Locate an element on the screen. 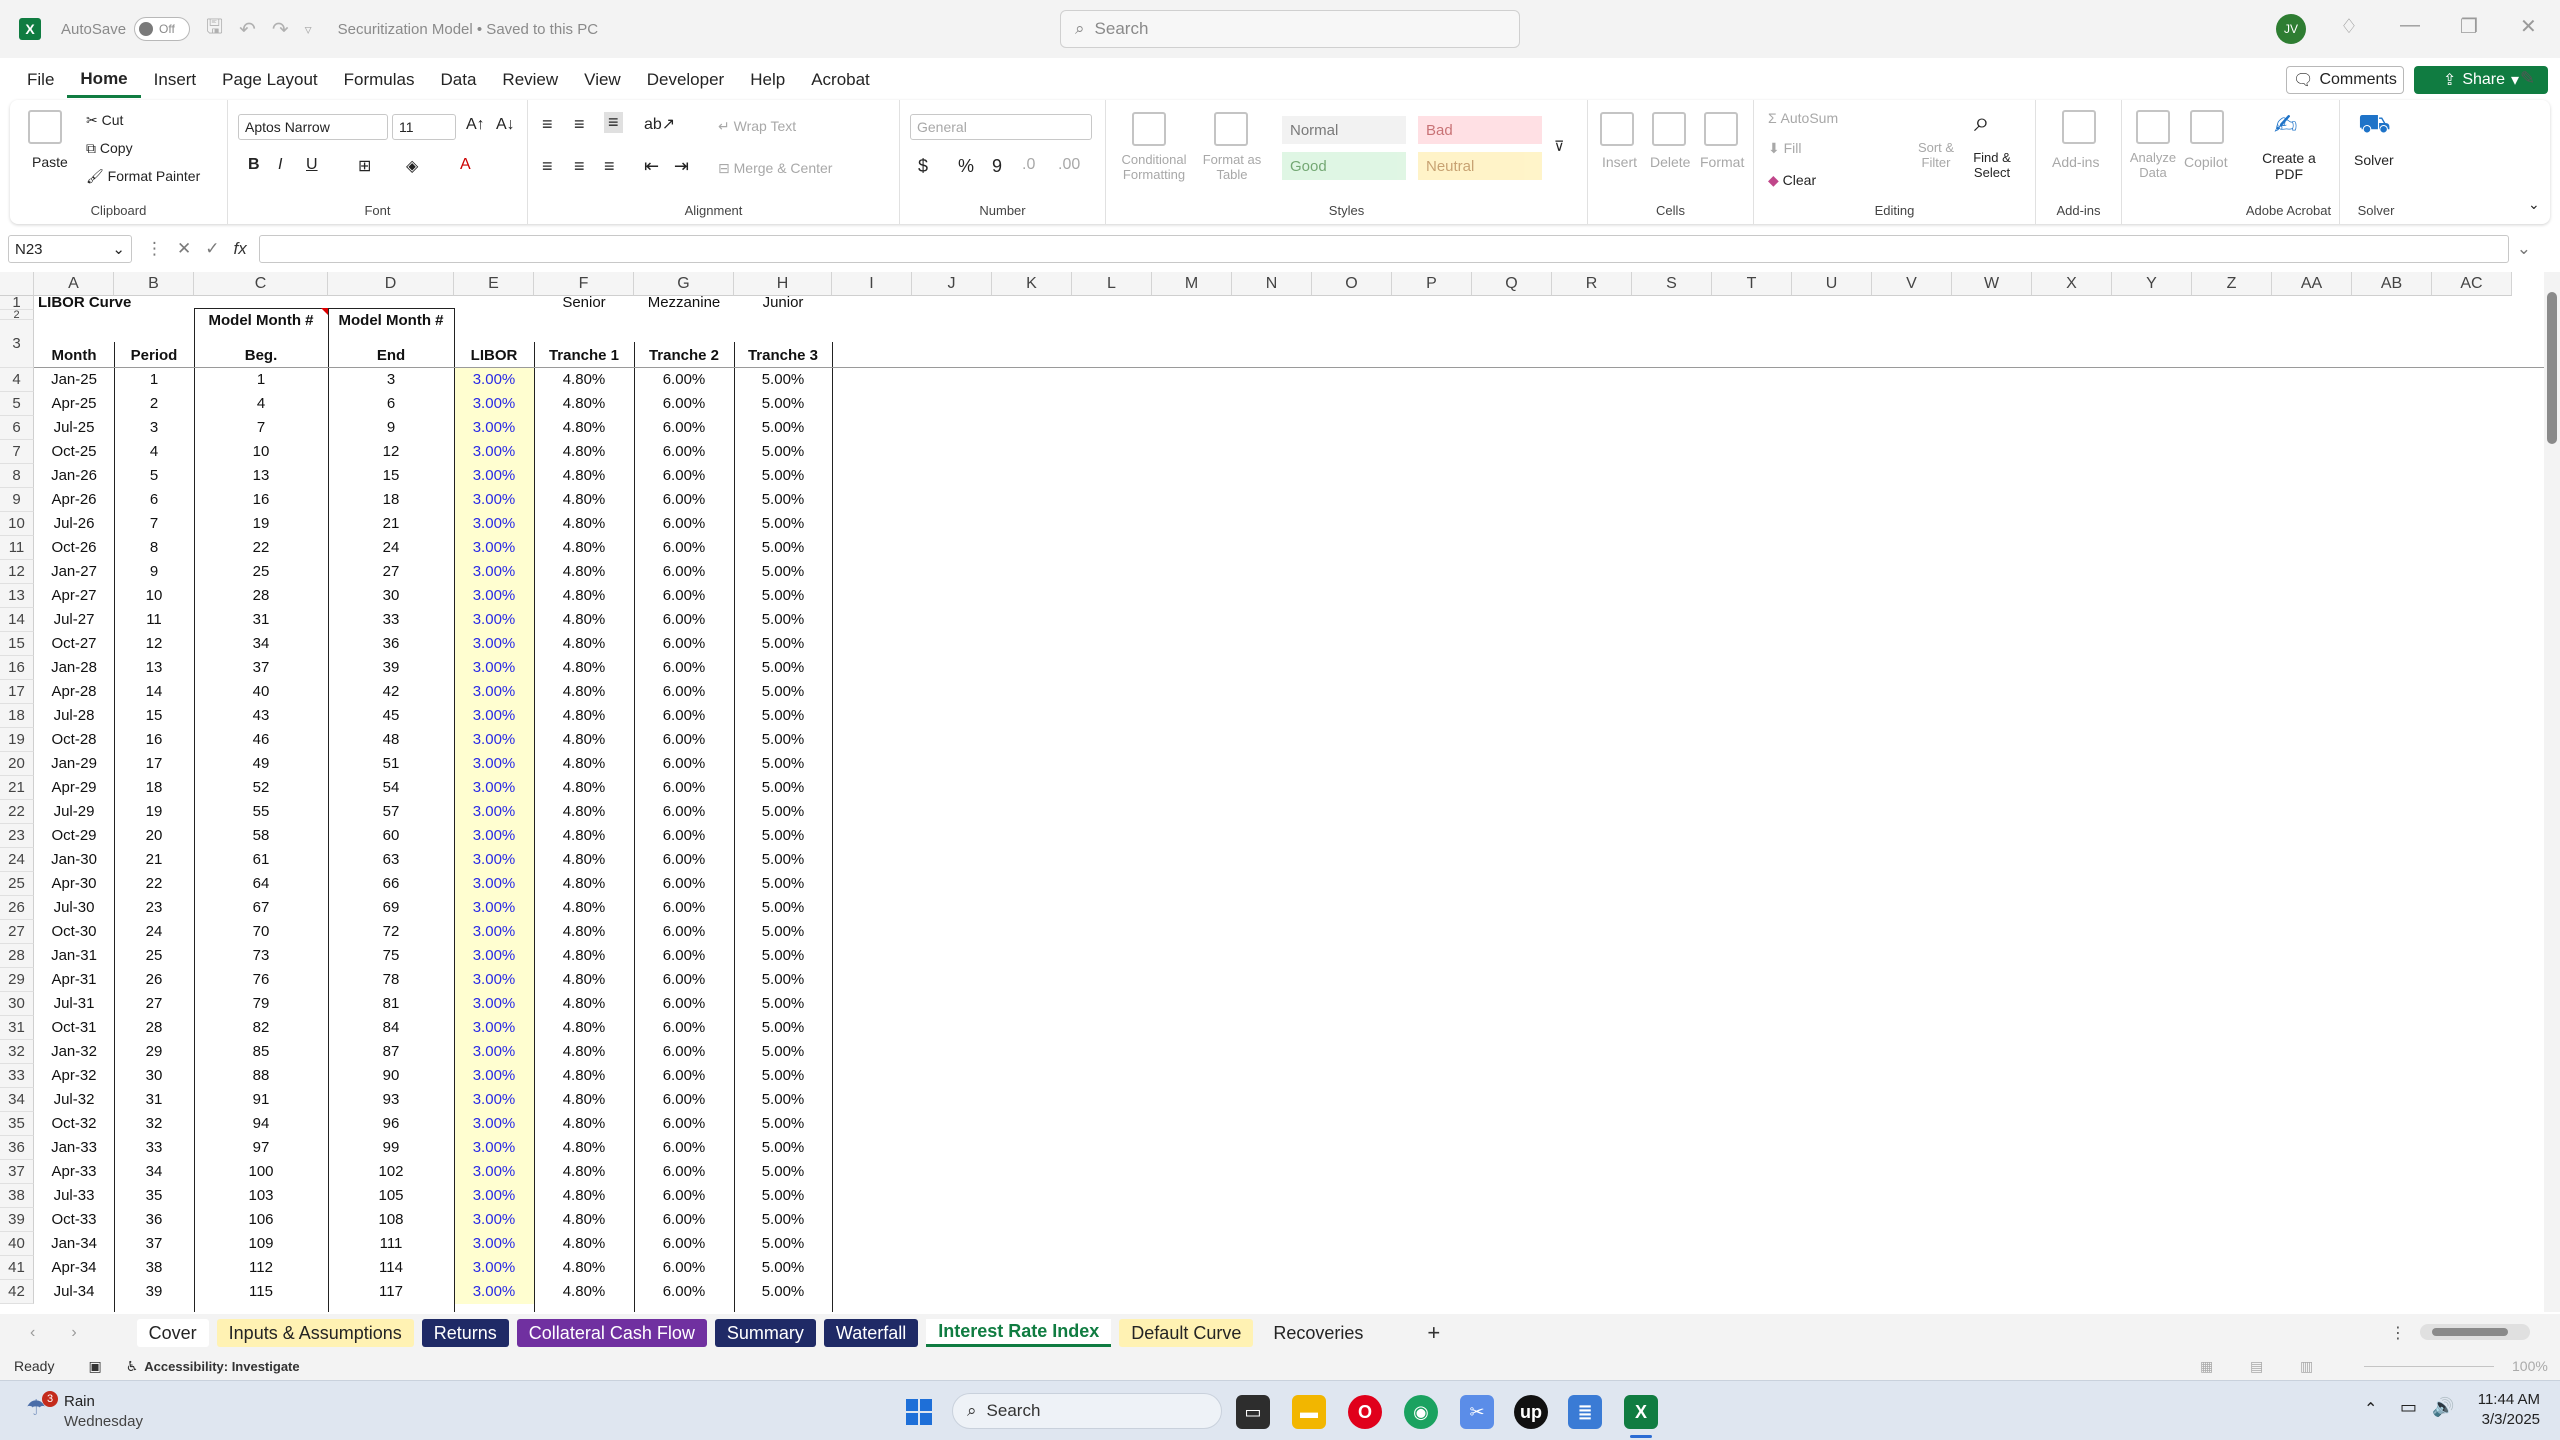  row-header: 32 is located at coordinates (17, 1052).